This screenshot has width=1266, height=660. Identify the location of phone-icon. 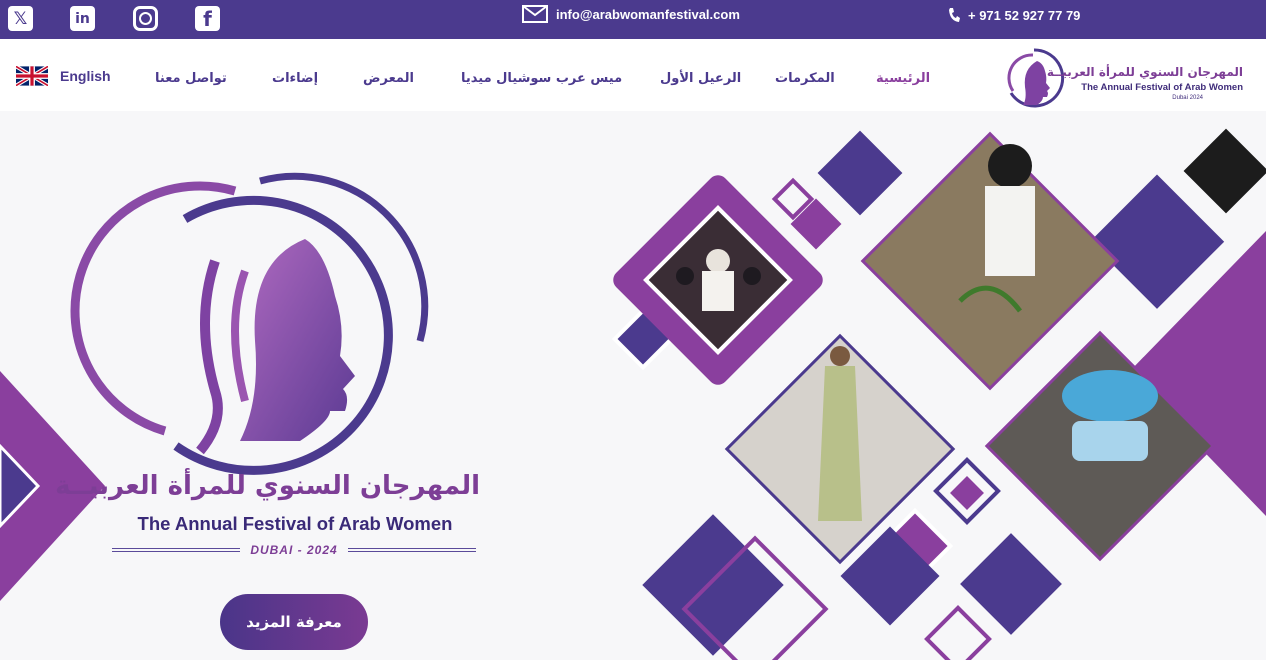
(954, 15).